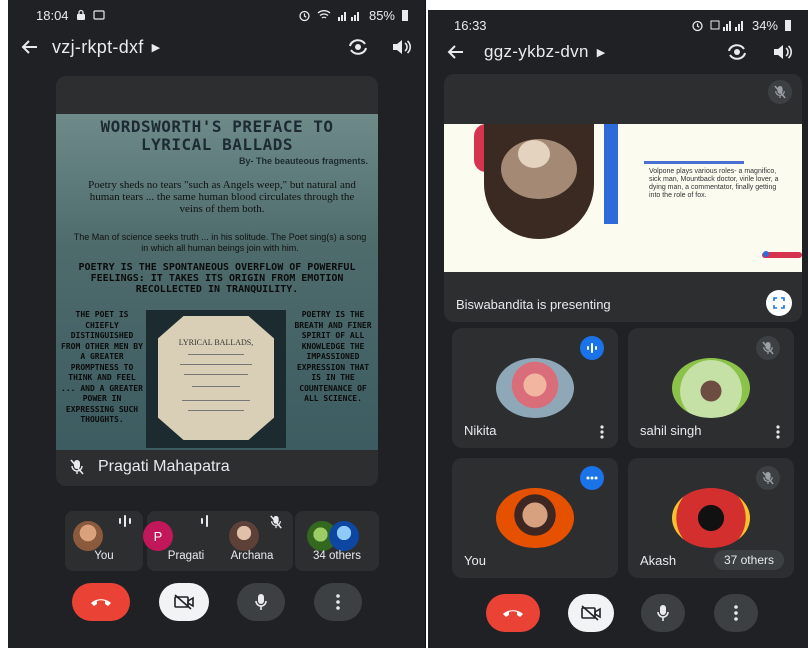 The image size is (808, 648). I want to click on book-cover-image: LYRICAL BALLADS,, so click(216, 379).